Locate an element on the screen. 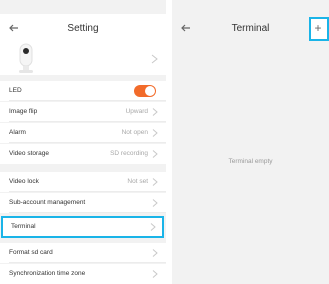 Image resolution: width=329 pixels, height=284 pixels. camera-icon is located at coordinates (26, 58).